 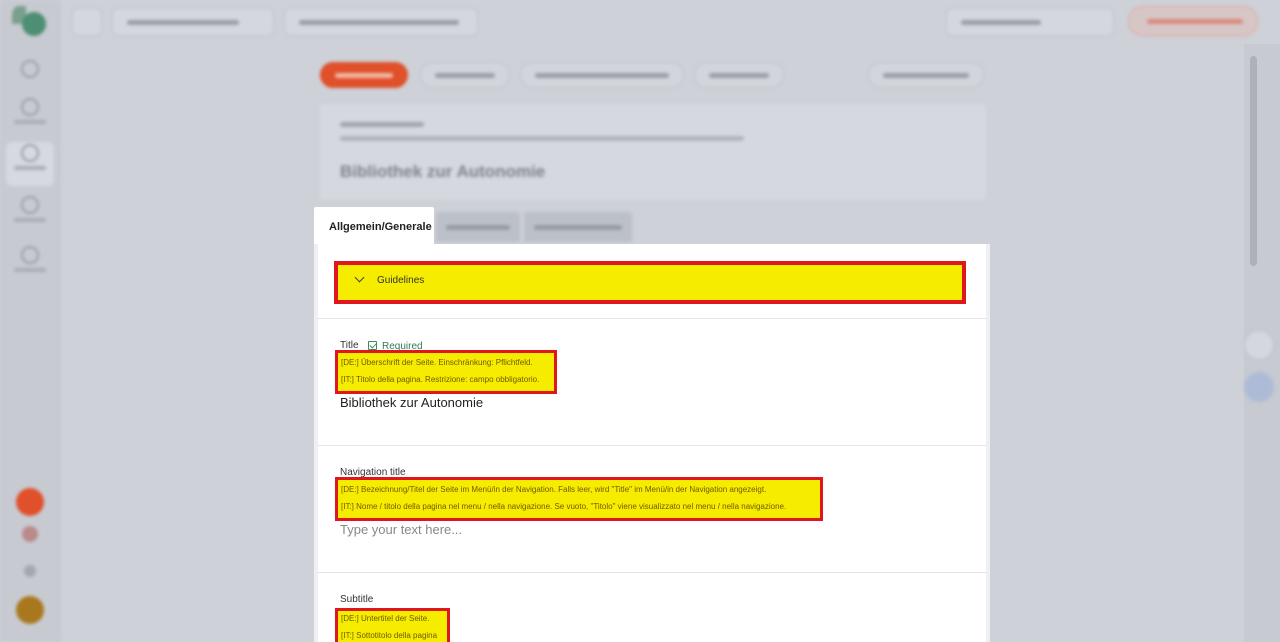 I want to click on pages-icon, so click(x=30, y=164).